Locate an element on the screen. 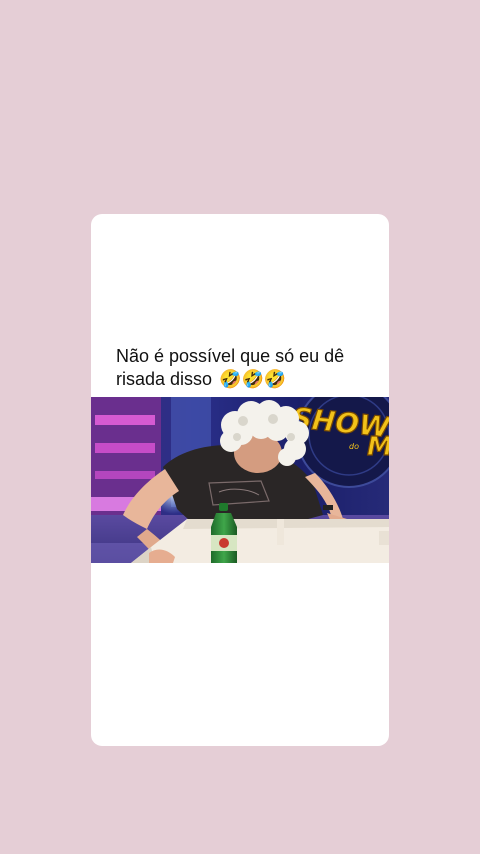 The image size is (480, 854). show-logo-text-2: M is located at coordinates (378, 447).